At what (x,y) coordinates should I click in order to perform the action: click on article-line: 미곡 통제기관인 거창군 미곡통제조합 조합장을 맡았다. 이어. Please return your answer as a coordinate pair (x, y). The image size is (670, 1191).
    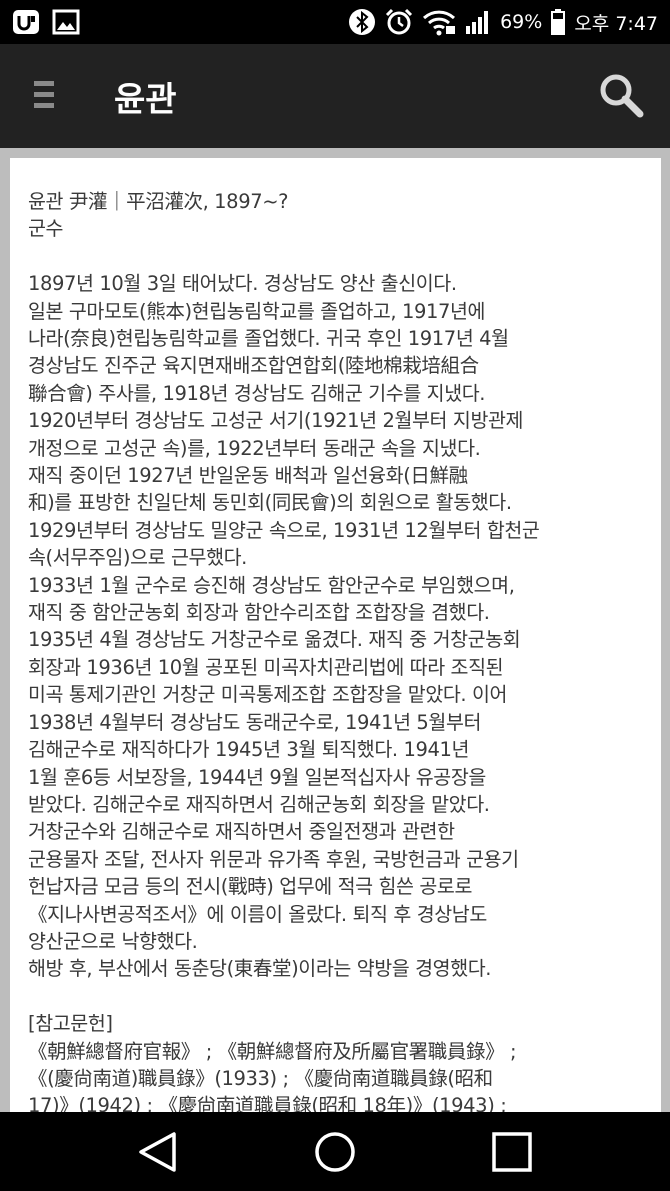
    Looking at the image, I should click on (268, 695).